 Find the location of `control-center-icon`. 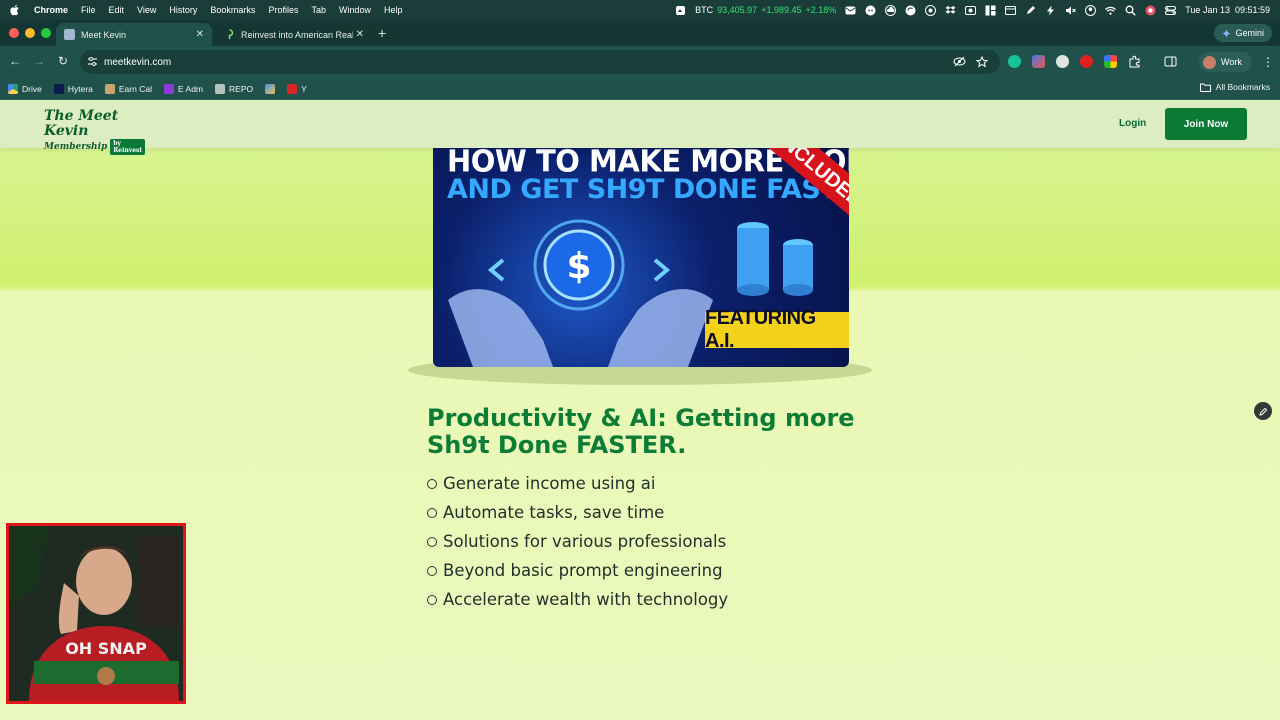

control-center-icon is located at coordinates (1171, 10).